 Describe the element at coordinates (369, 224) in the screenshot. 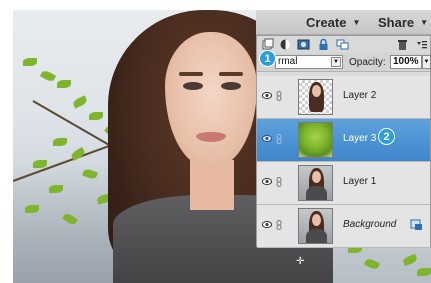

I see `layer-name: Background` at that location.